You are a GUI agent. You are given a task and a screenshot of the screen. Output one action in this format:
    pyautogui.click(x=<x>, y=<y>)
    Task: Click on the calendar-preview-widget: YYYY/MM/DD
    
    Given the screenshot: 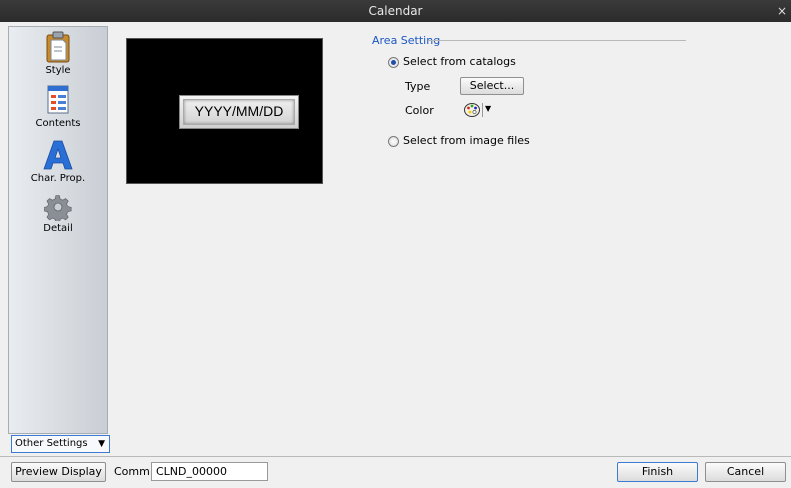 What is the action you would take?
    pyautogui.click(x=239, y=112)
    